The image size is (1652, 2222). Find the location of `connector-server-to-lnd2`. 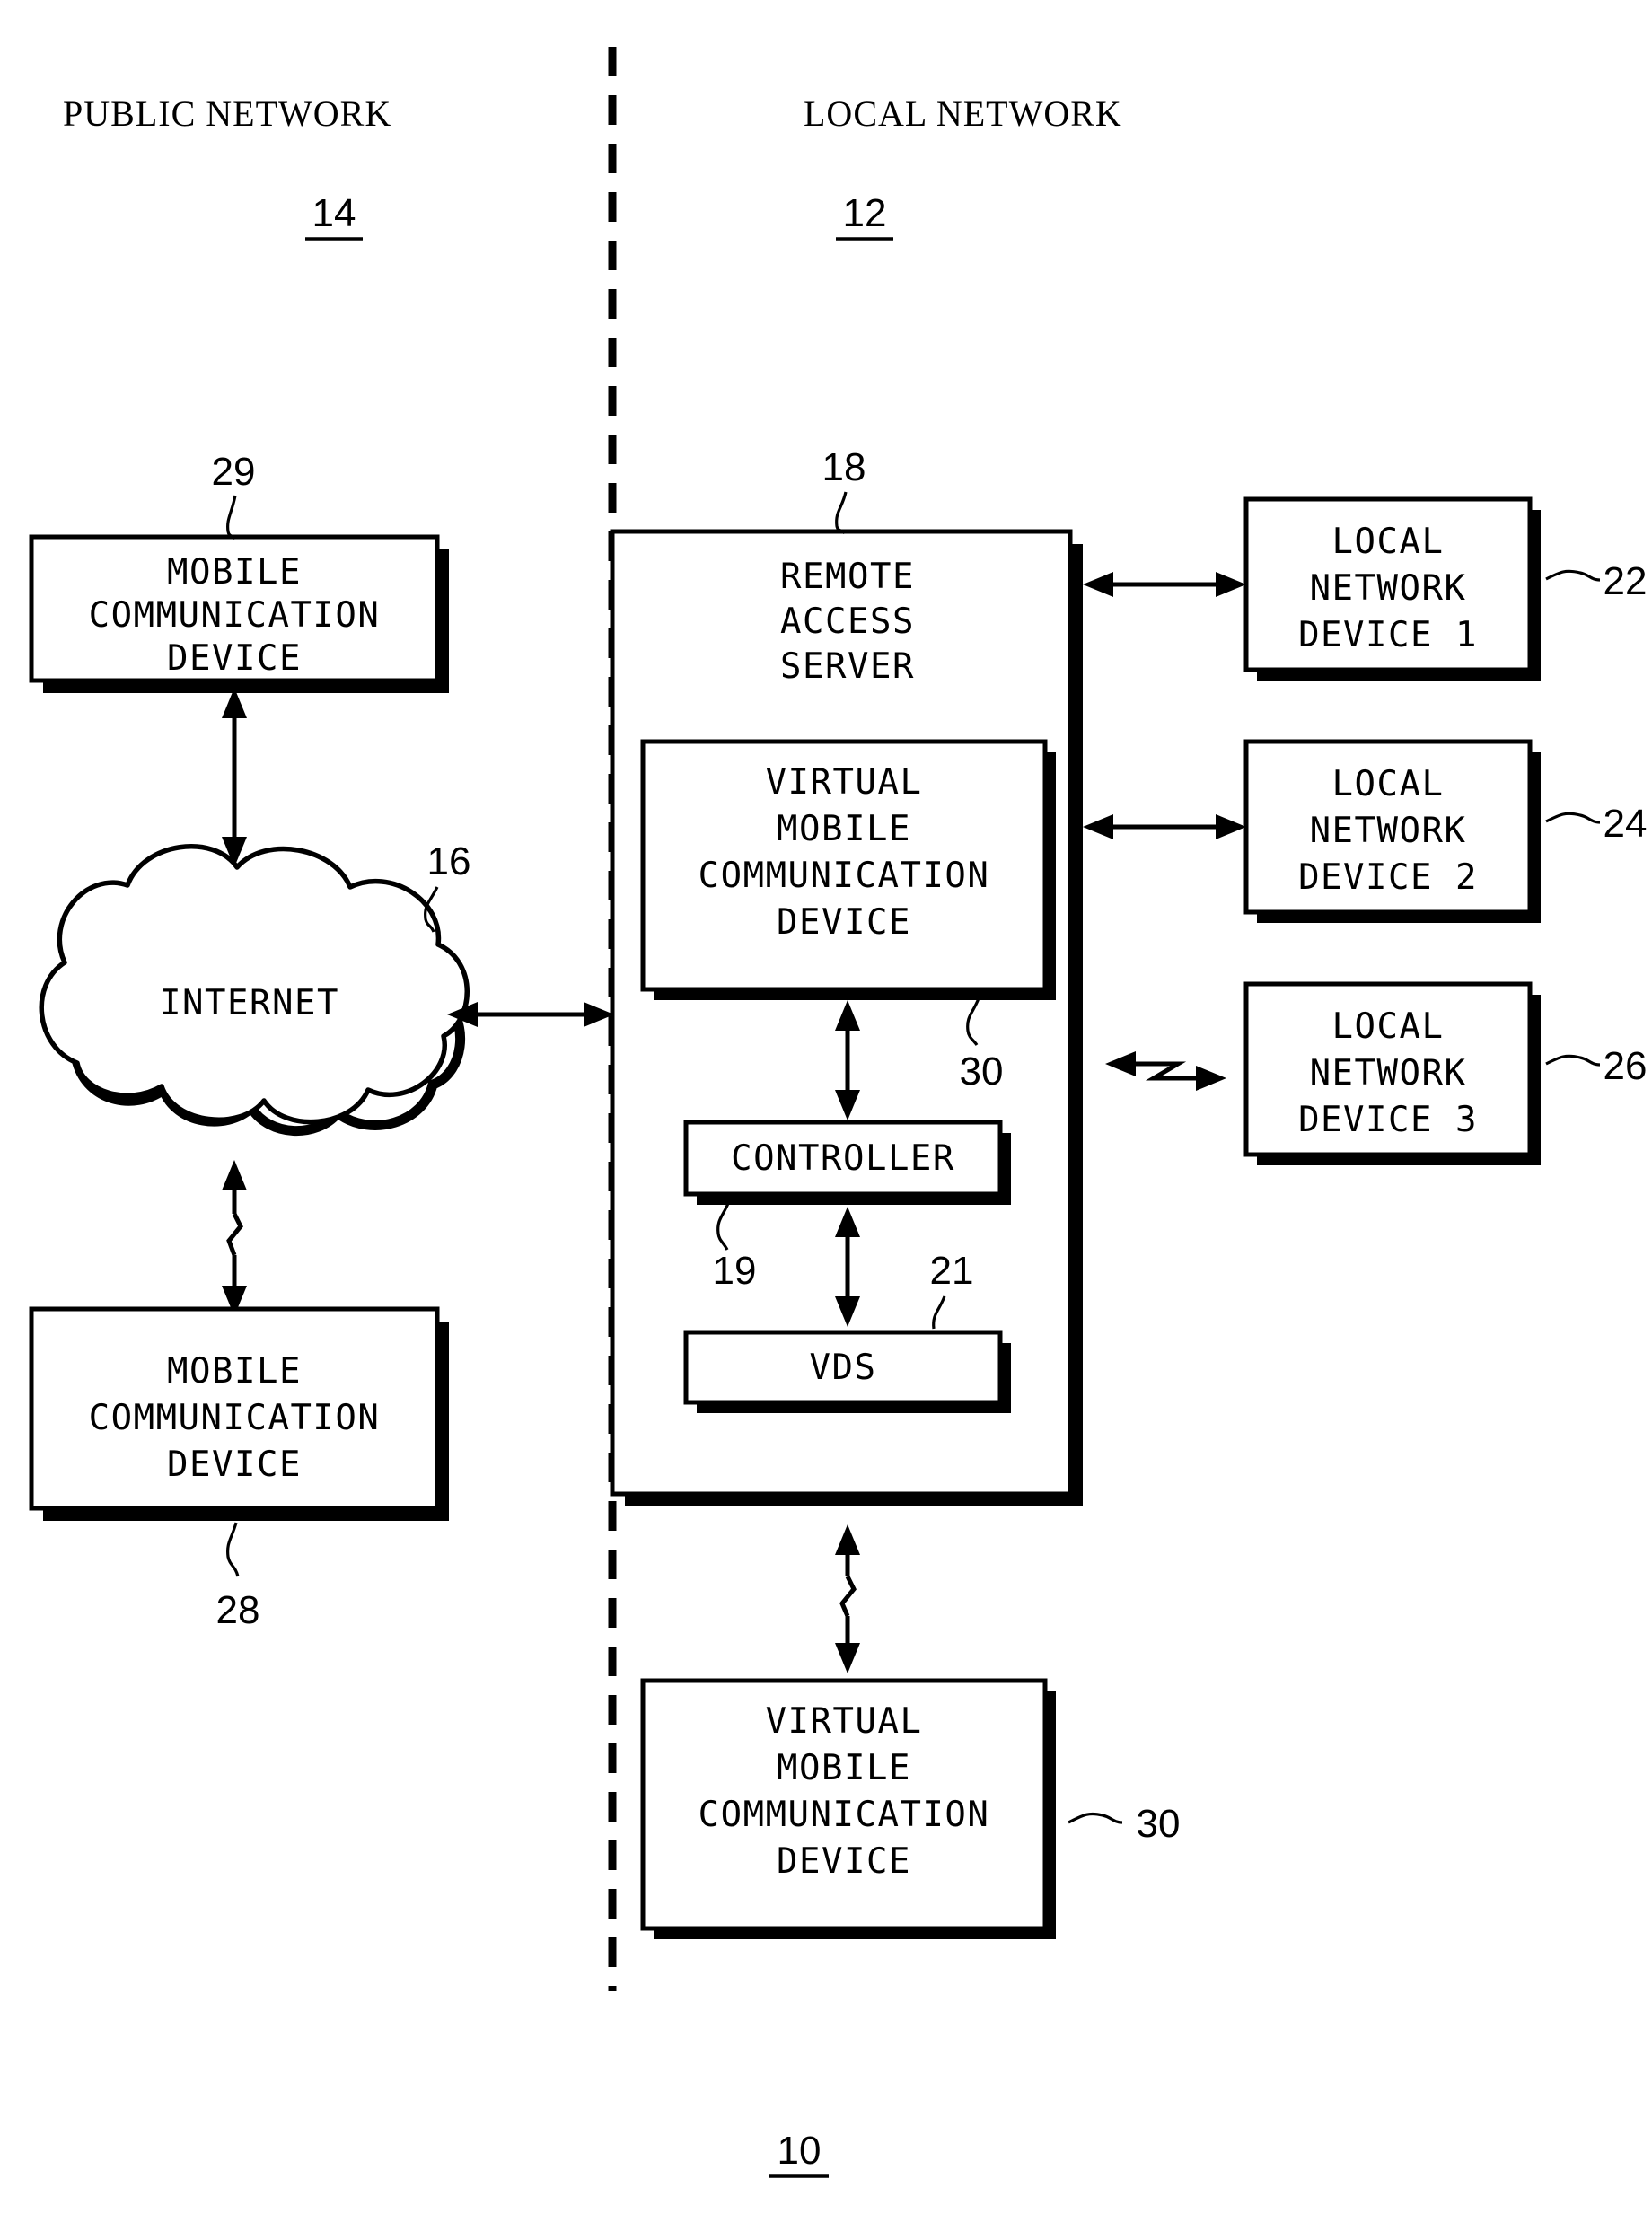

connector-server-to-lnd2 is located at coordinates (1164, 826).